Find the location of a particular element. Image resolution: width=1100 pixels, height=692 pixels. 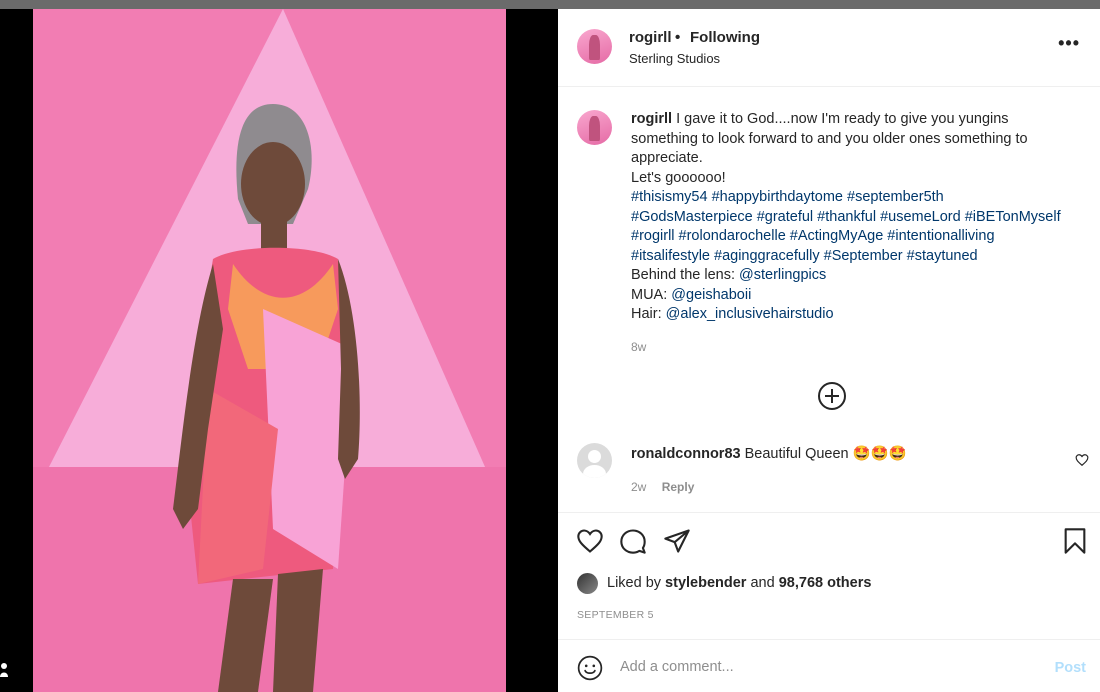

credit-label: Hair: is located at coordinates (646, 314).